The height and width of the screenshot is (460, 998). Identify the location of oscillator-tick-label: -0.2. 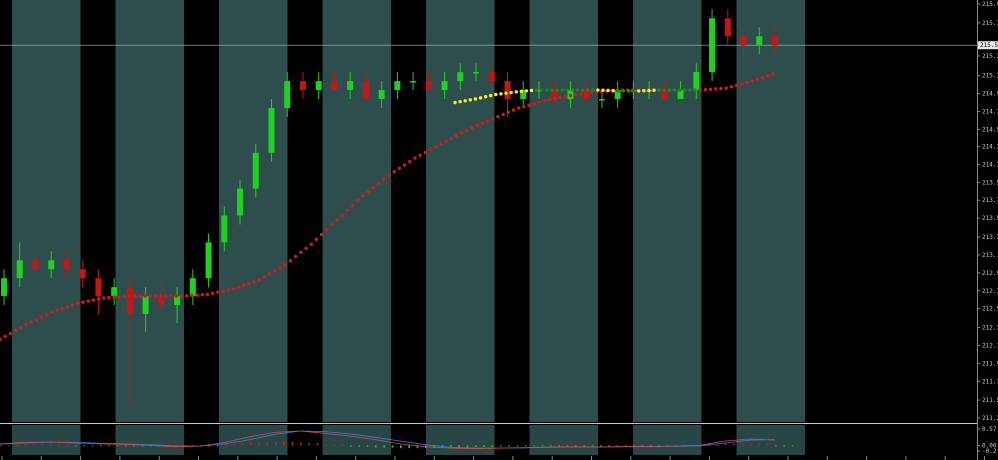
(989, 451).